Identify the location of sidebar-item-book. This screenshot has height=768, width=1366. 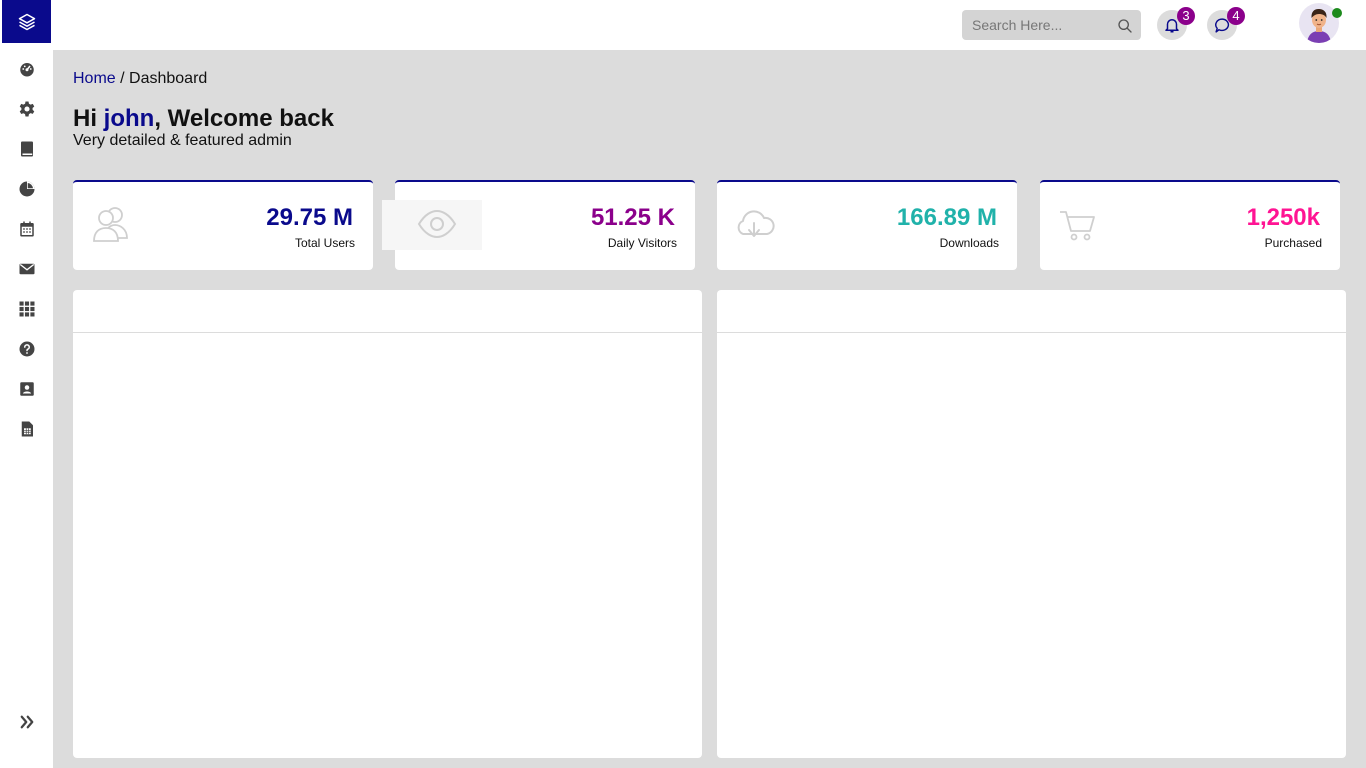
(27, 149).